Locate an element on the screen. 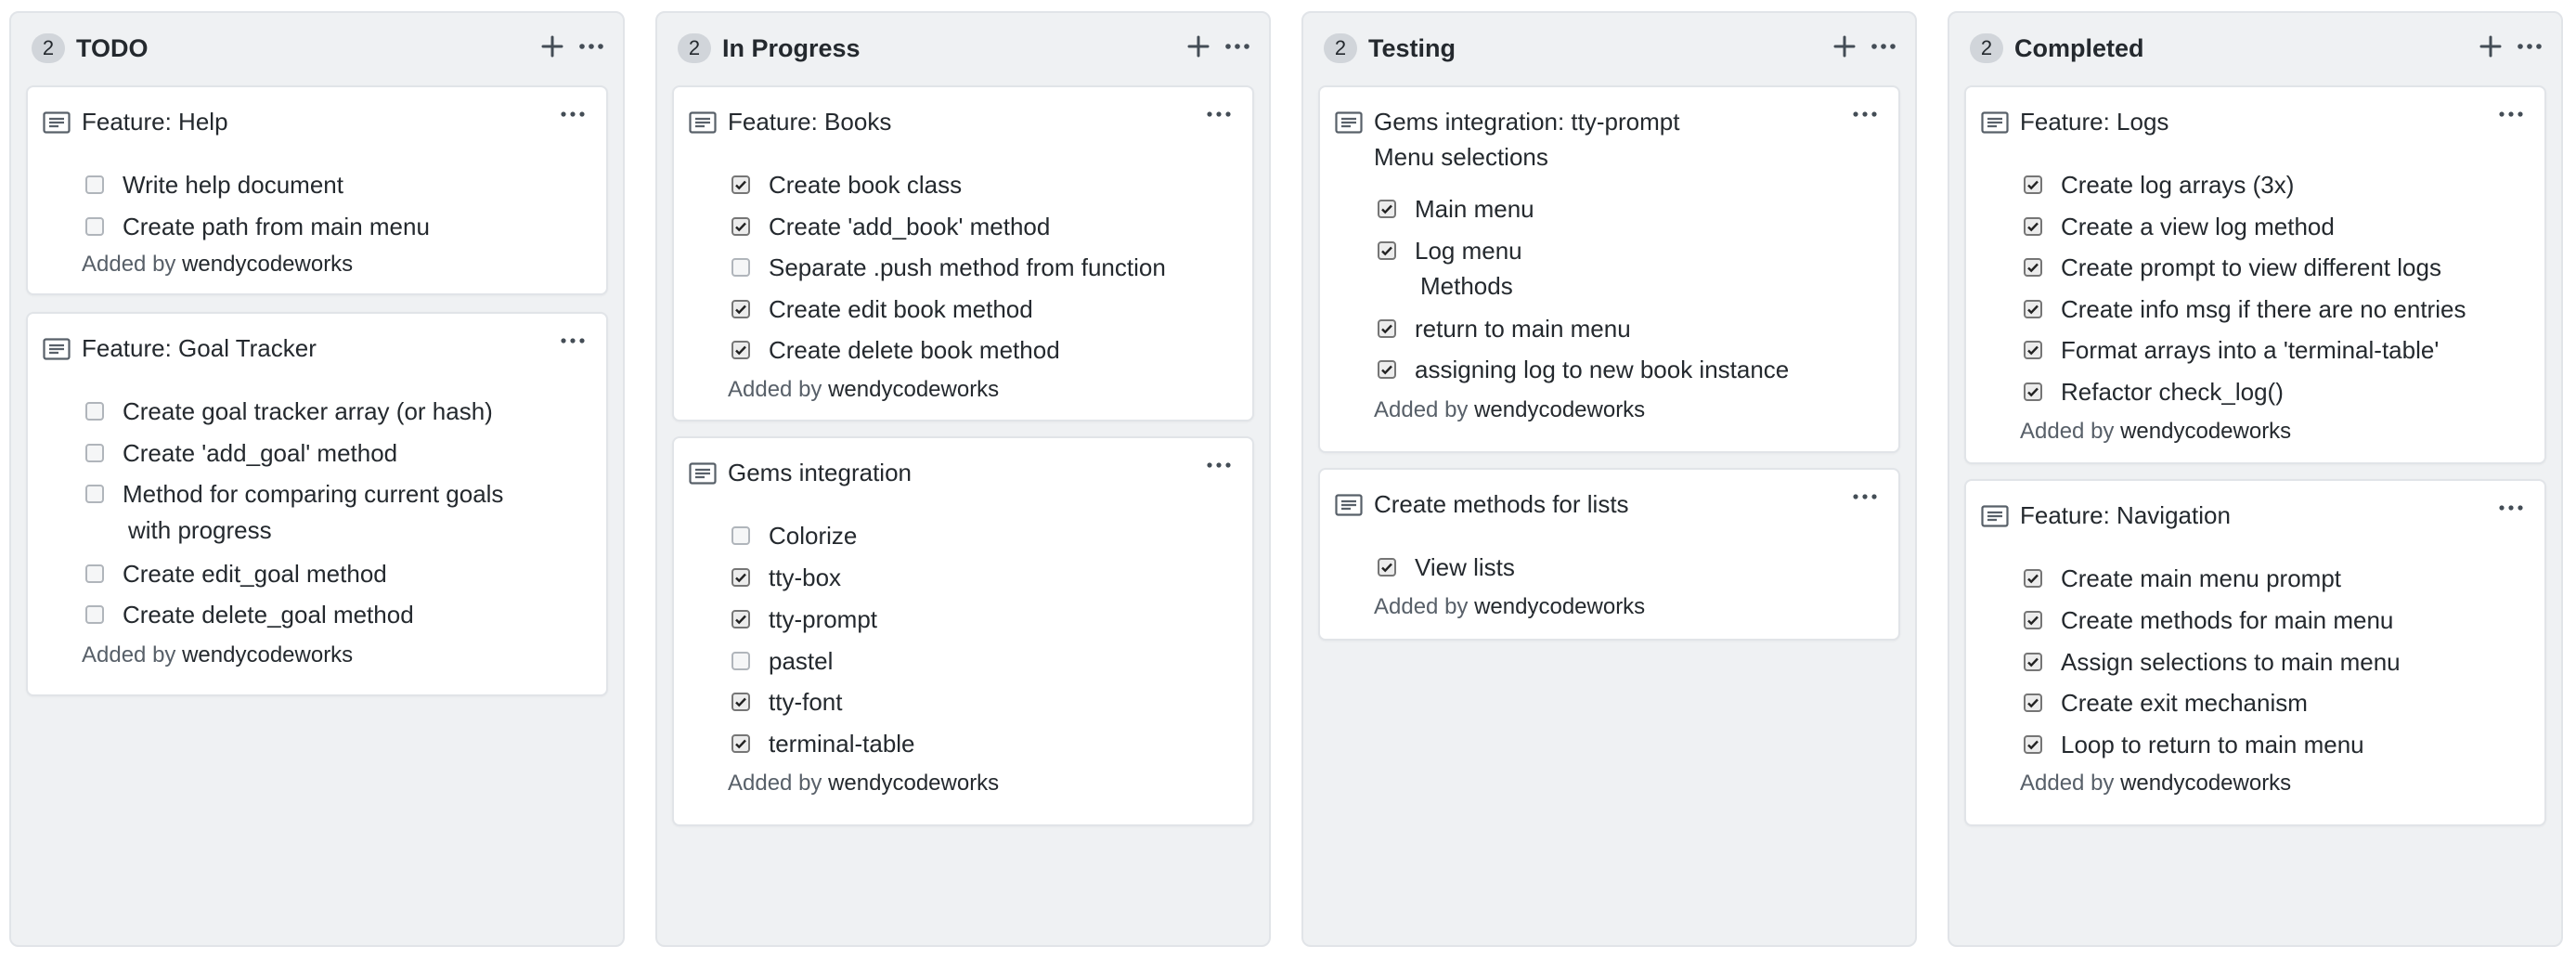 Image resolution: width=2576 pixels, height=959 pixels. task-label: Create goal tracker array (or hash) is located at coordinates (308, 411).